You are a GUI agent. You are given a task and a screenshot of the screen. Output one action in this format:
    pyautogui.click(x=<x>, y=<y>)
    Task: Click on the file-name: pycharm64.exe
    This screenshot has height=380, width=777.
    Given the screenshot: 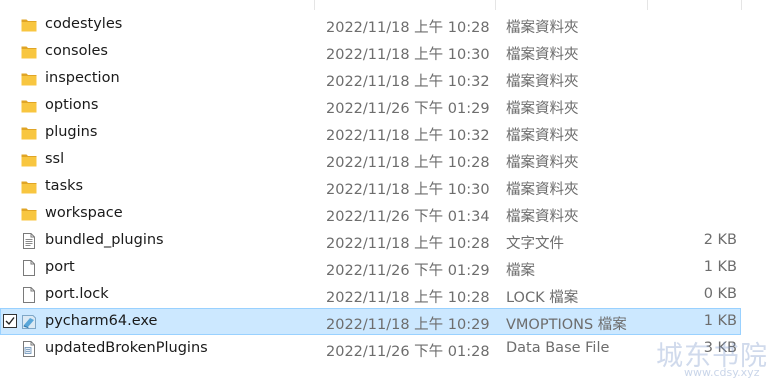 What is the action you would take?
    pyautogui.click(x=101, y=321)
    